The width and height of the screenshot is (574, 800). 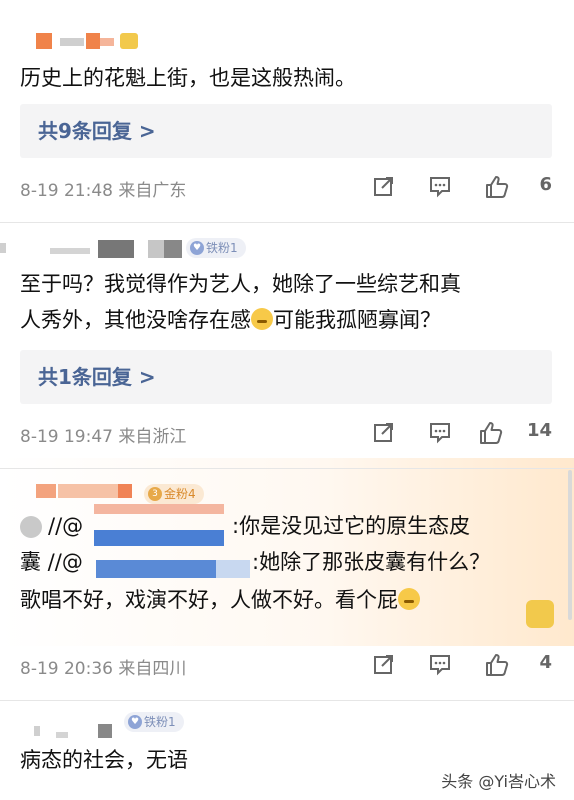 I want to click on comment-time: 8-19 19:47, so click(x=66, y=437).